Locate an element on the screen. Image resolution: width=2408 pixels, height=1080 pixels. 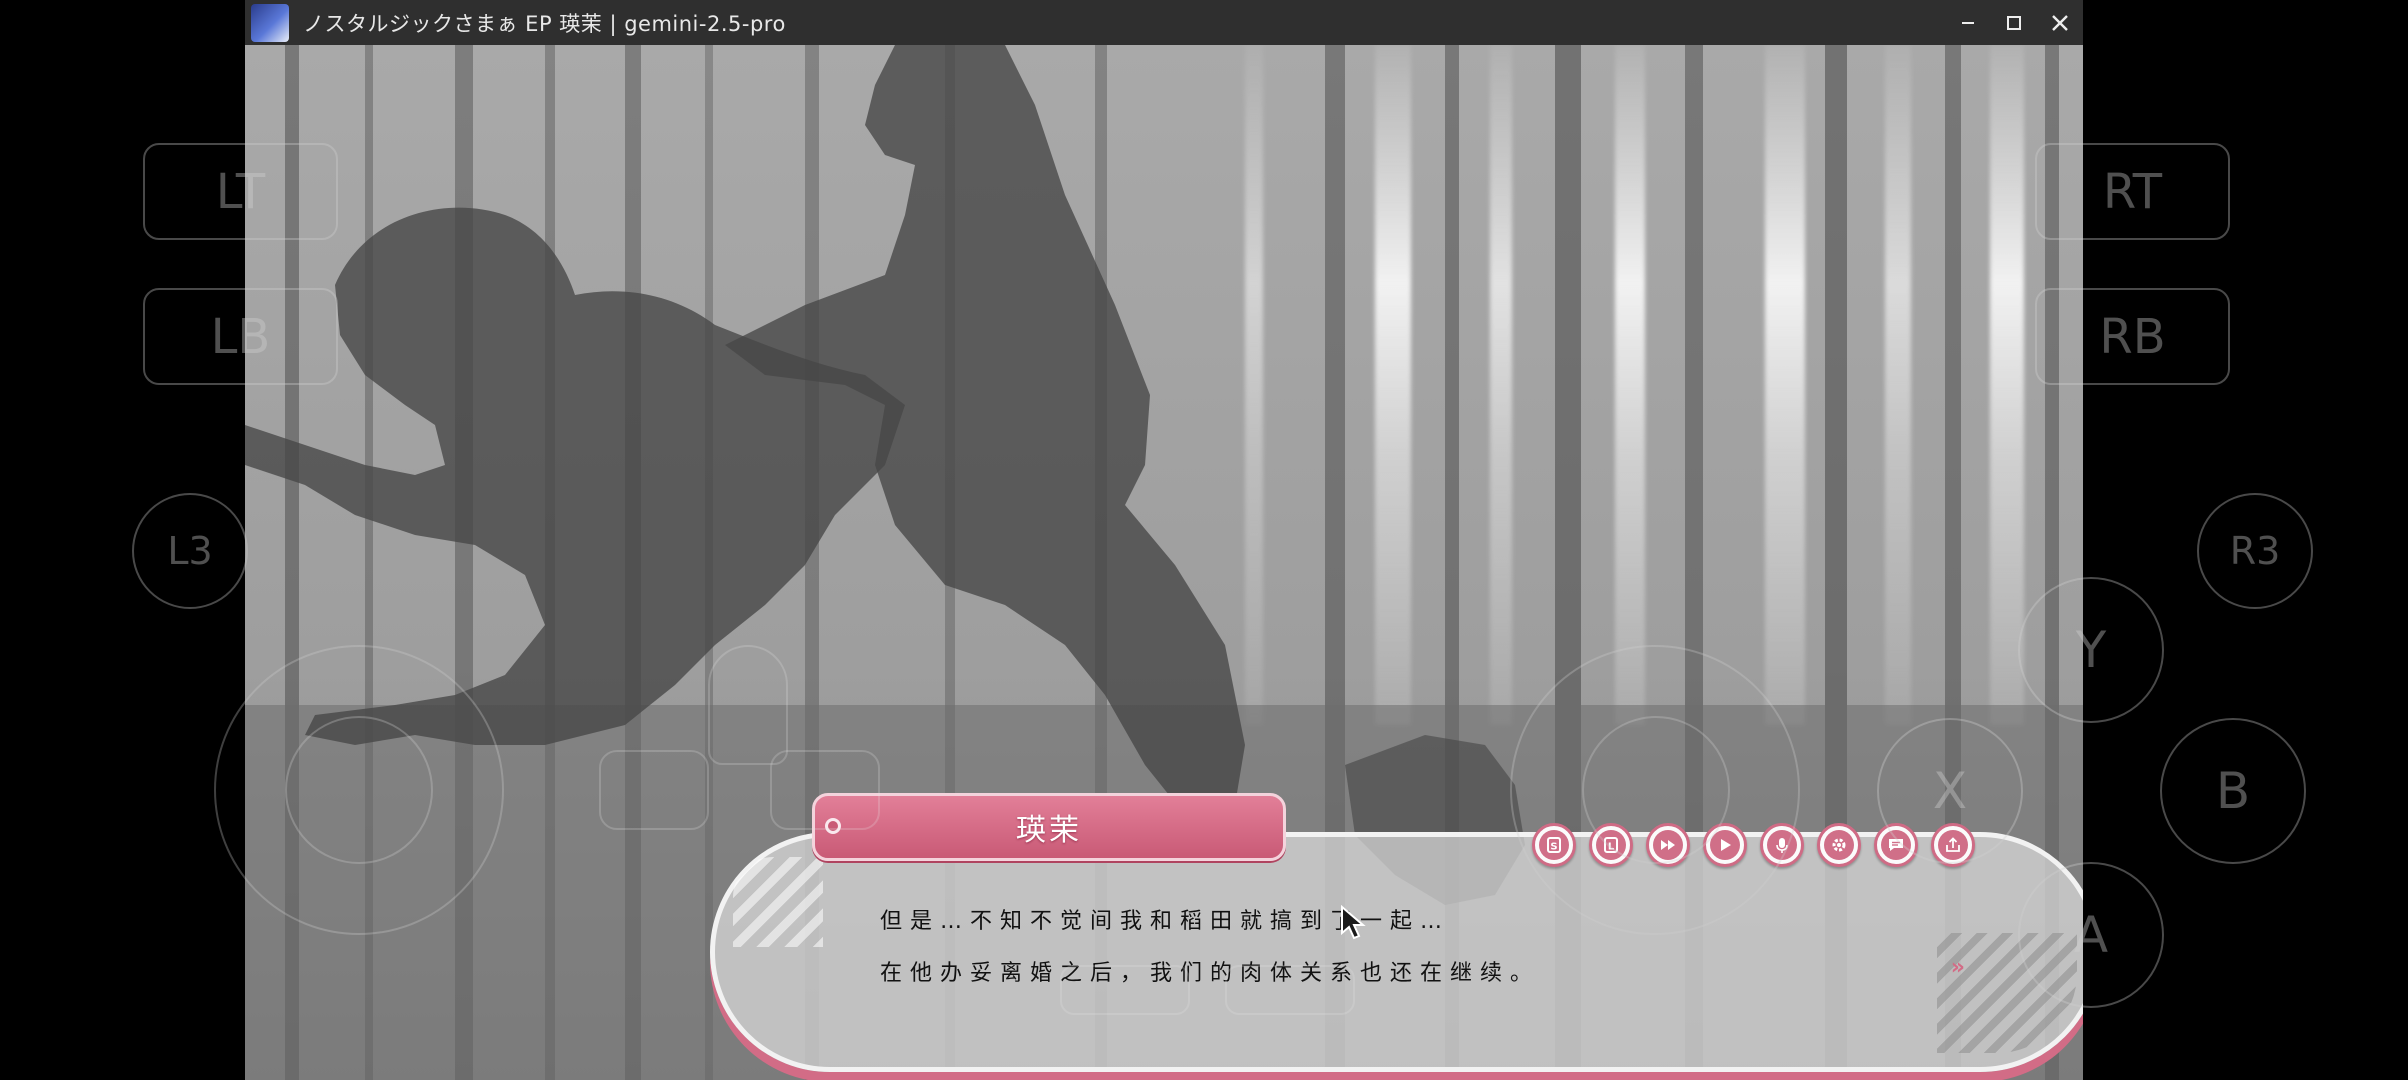
next-page-indicator: » is located at coordinates (1958, 967).